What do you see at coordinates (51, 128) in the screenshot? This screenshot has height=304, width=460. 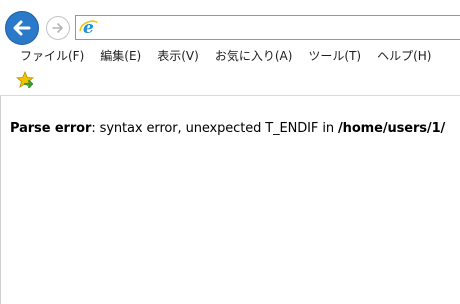 I see `error-label: Parse error` at bounding box center [51, 128].